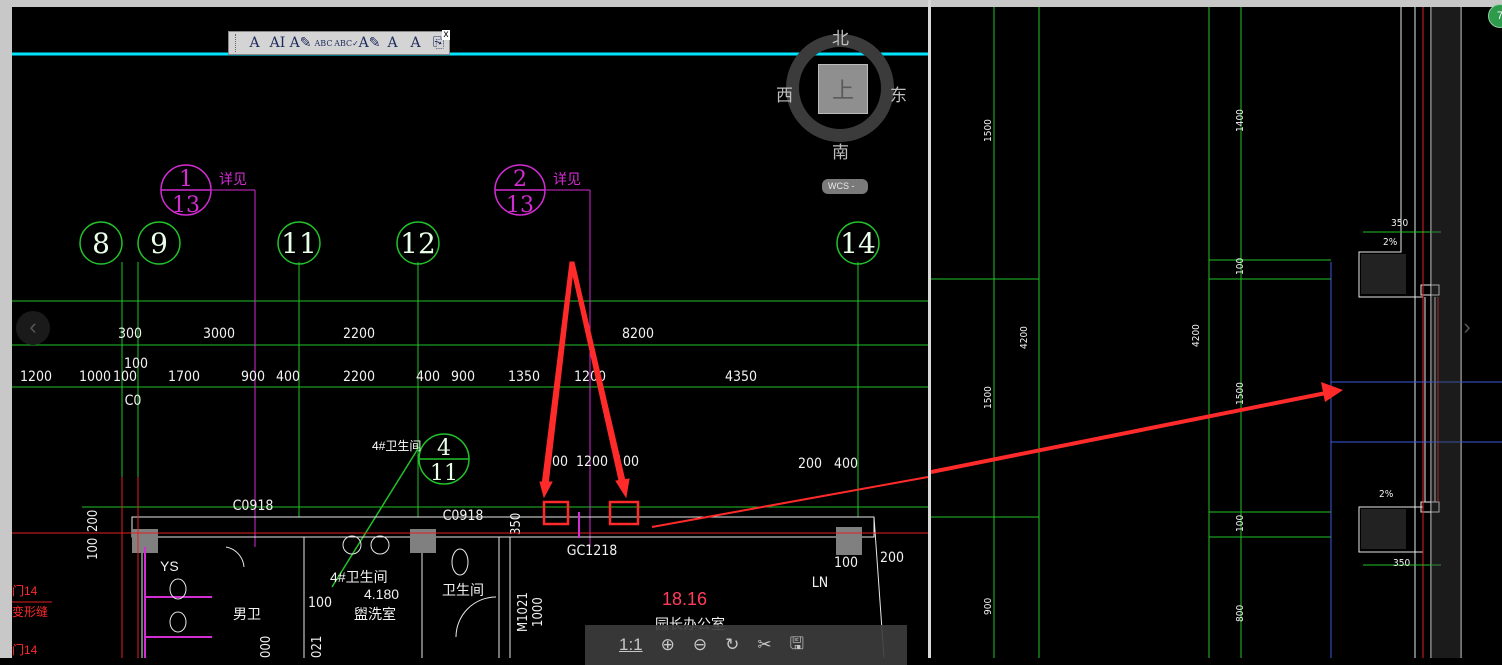 The height and width of the screenshot is (665, 1502). What do you see at coordinates (784, 93) in the screenshot?
I see `compass-west: 西` at bounding box center [784, 93].